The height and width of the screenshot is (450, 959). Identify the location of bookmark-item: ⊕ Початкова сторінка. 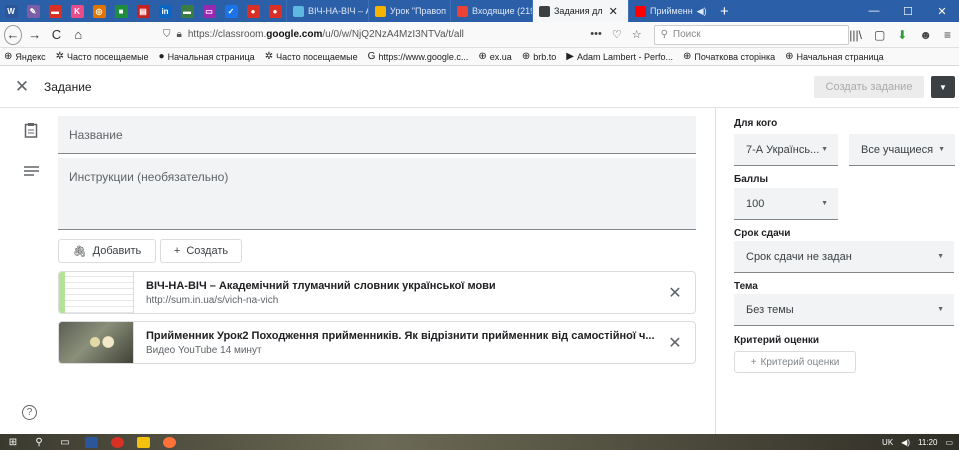
(729, 56).